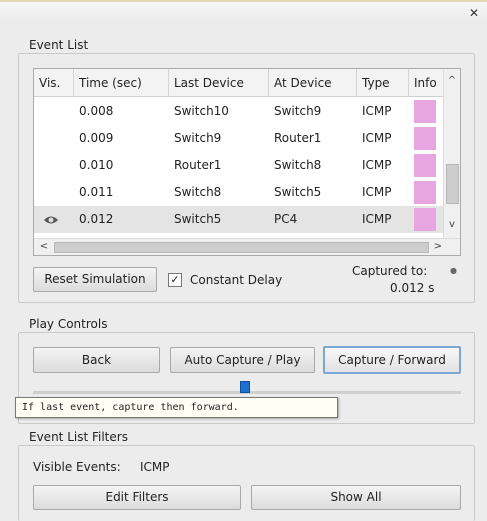  I want to click on table-row: 0.008 Switch10 Switch9 ICMP, so click(239, 111).